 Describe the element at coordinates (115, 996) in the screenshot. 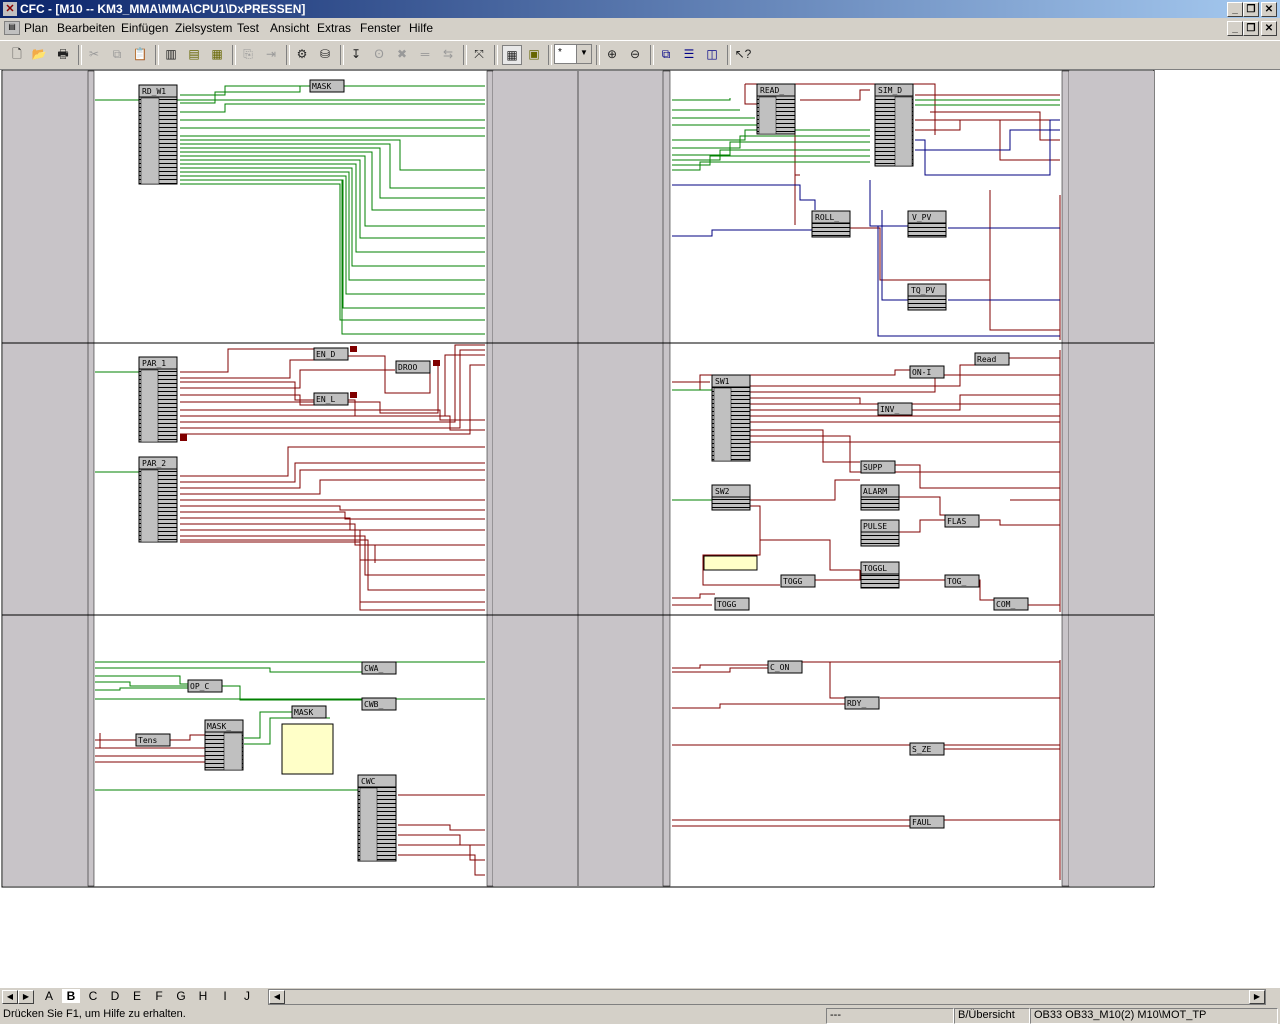

I see `tab-d: D` at that location.